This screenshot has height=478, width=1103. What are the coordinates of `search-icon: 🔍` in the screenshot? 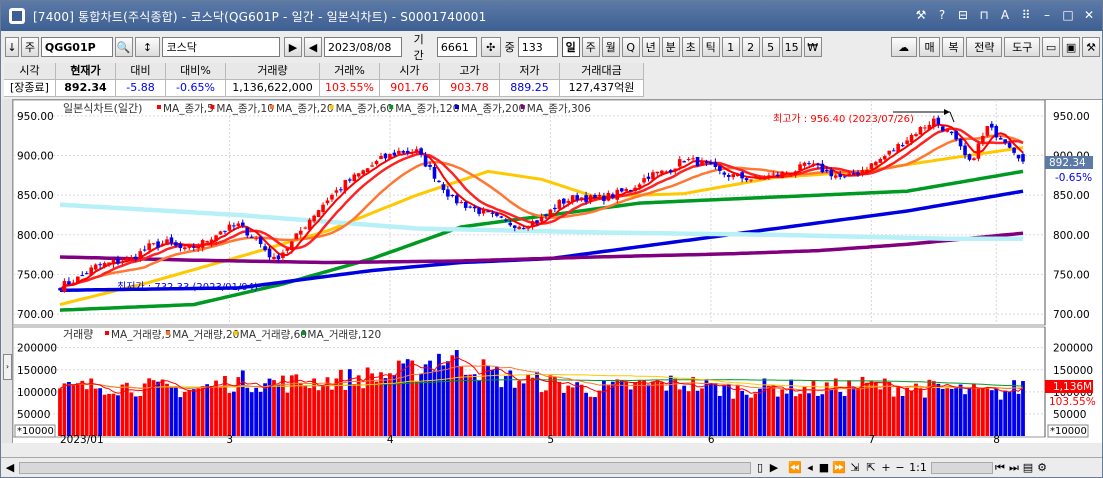 It's located at (123, 47).